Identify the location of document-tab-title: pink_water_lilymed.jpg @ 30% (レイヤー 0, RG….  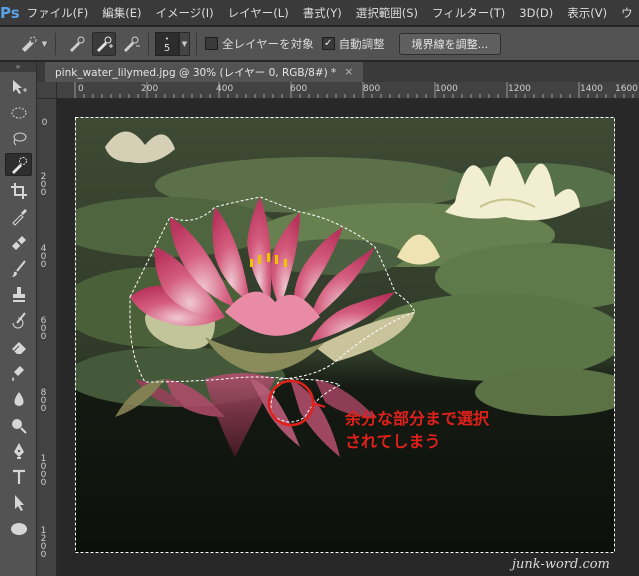
(196, 72).